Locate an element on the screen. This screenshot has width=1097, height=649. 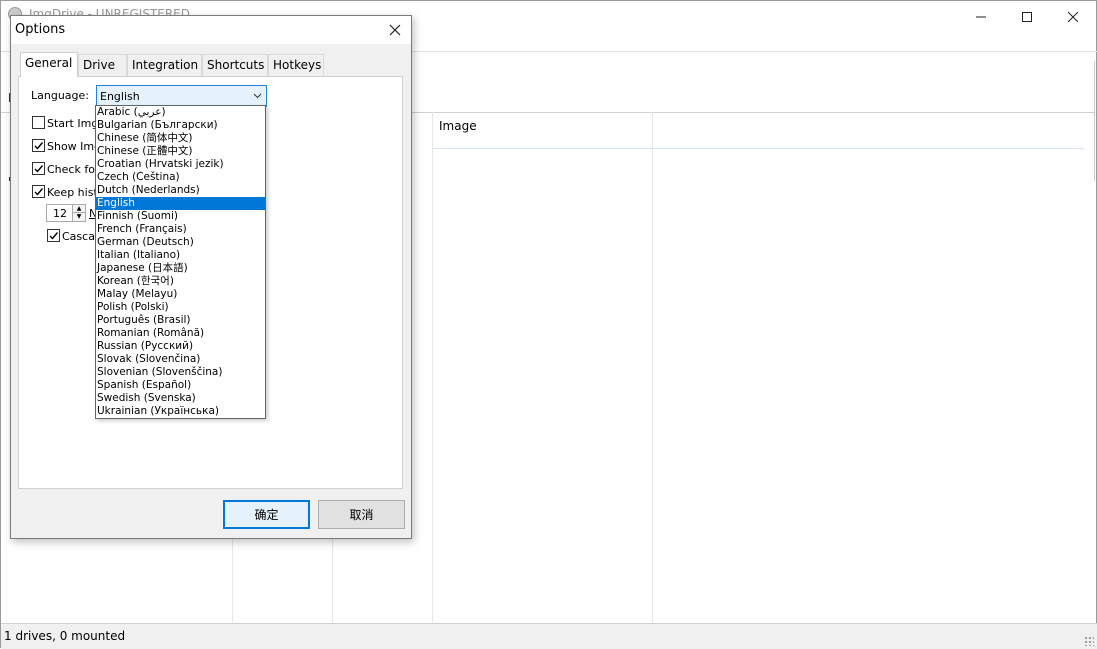
cascade-checkbox is located at coordinates (53, 235).